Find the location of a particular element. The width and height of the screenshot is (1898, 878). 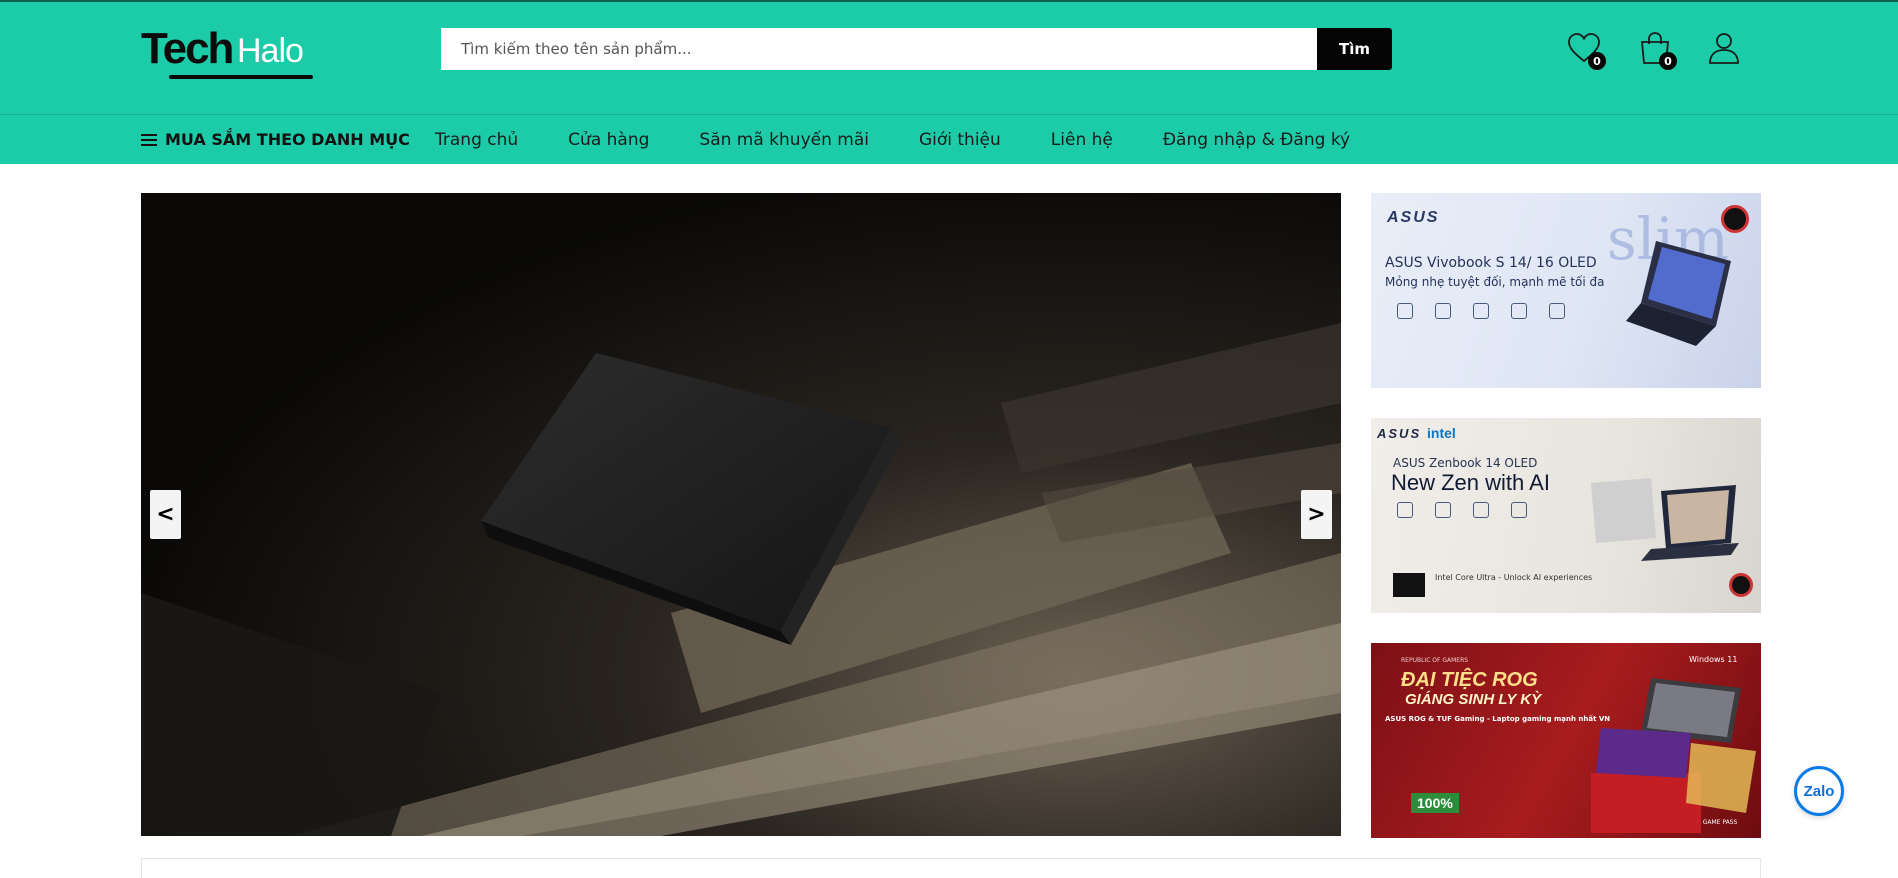

category-menu-label: MUA SẮM THEO DANH MỤC is located at coordinates (287, 139).